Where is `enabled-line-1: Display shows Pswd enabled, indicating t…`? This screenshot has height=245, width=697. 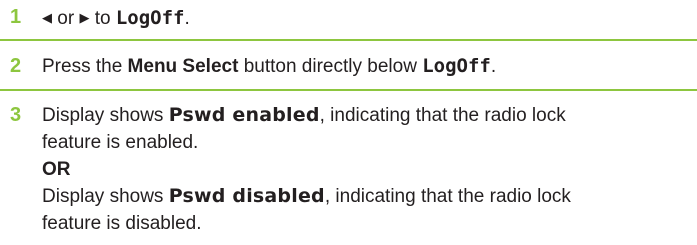
enabled-line-1: Display shows Pswd enabled, indicating t… is located at coordinates (304, 115).